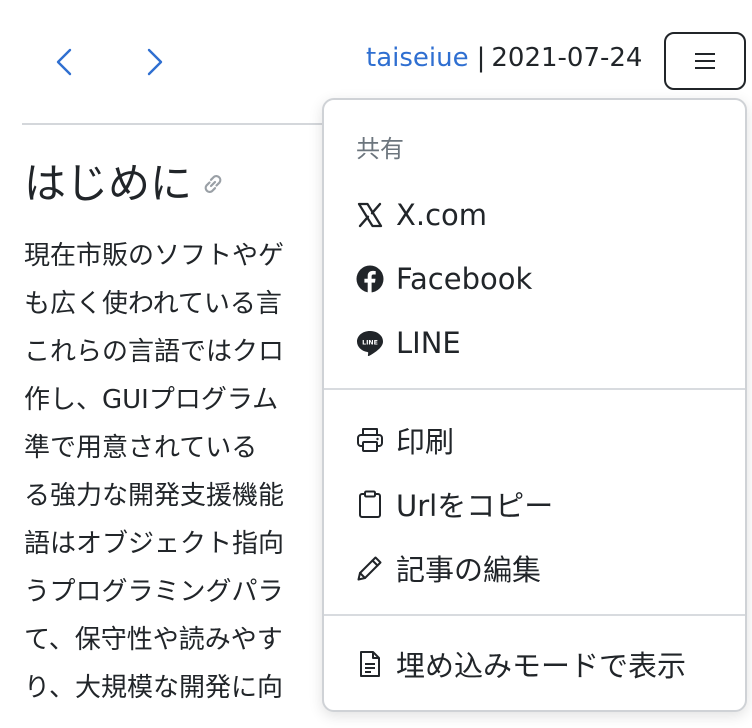  What do you see at coordinates (153, 688) in the screenshot?
I see `body-line: り、大規模な開発に向` at bounding box center [153, 688].